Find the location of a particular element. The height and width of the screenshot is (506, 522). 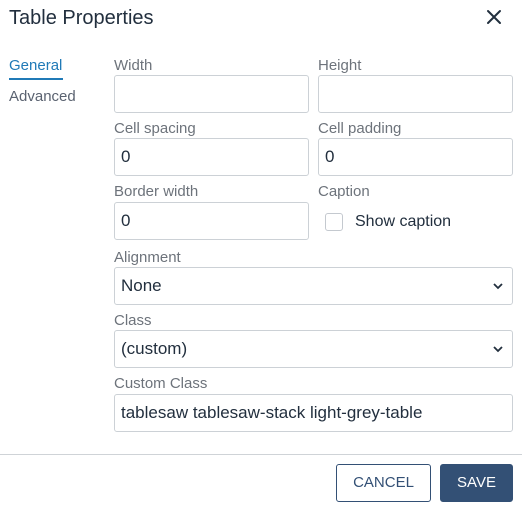

alignment-select: None is located at coordinates (313, 286).